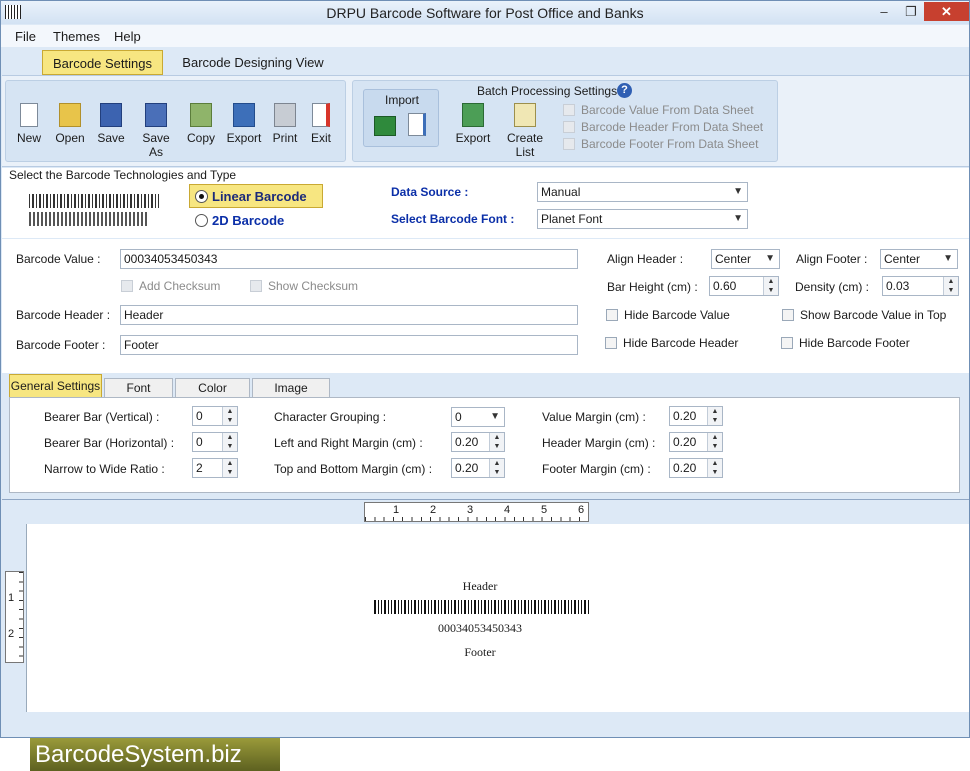  What do you see at coordinates (581, 510) in the screenshot?
I see `ruler-h-6: 6` at bounding box center [581, 510].